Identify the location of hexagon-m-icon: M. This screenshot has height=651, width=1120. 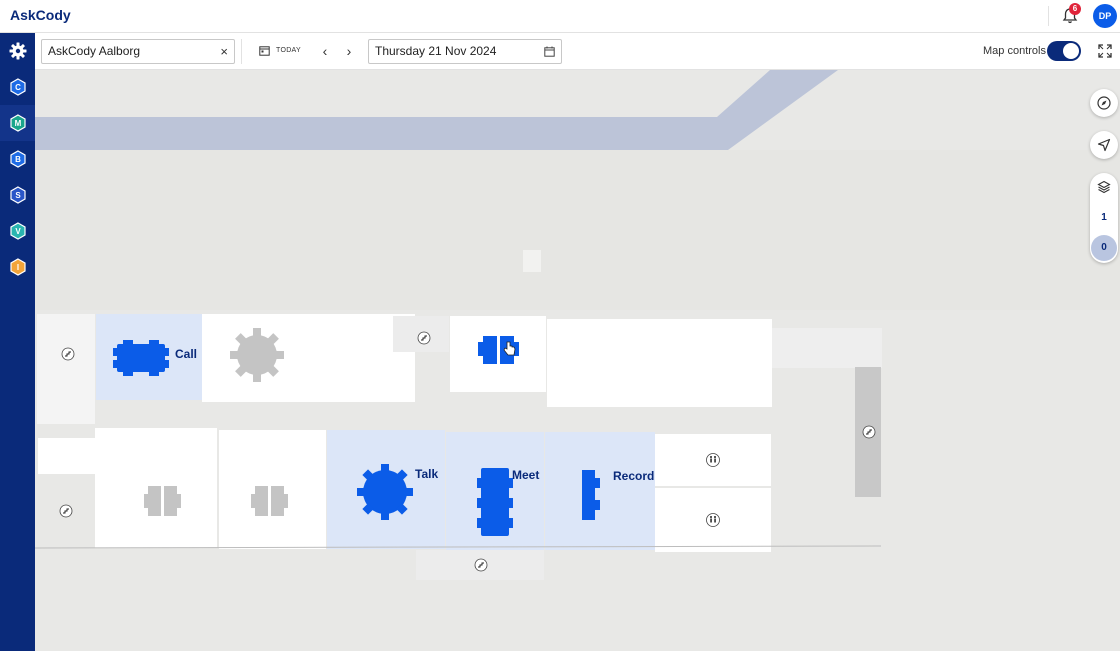
(17, 123).